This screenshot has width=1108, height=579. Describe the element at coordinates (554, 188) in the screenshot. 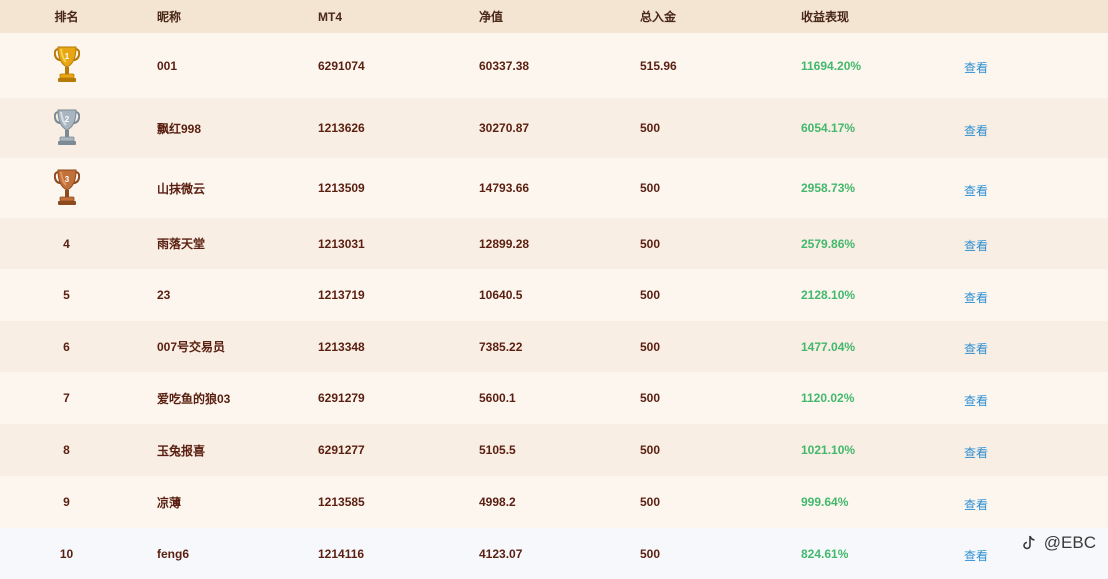

I see `table-row: 3 山抹微云 1213509 14793.66 500 2958.73% 查看` at that location.